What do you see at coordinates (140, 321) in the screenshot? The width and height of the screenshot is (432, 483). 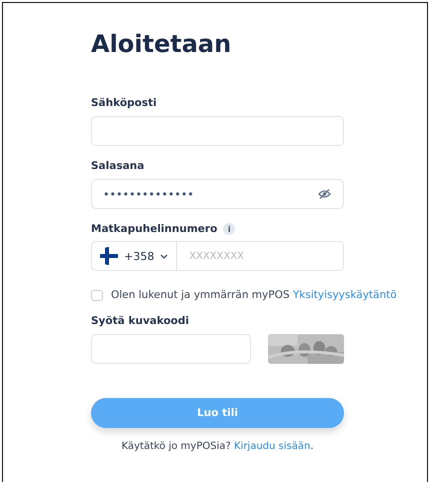 I see `captcha-label: Syötä kuvakoodi` at bounding box center [140, 321].